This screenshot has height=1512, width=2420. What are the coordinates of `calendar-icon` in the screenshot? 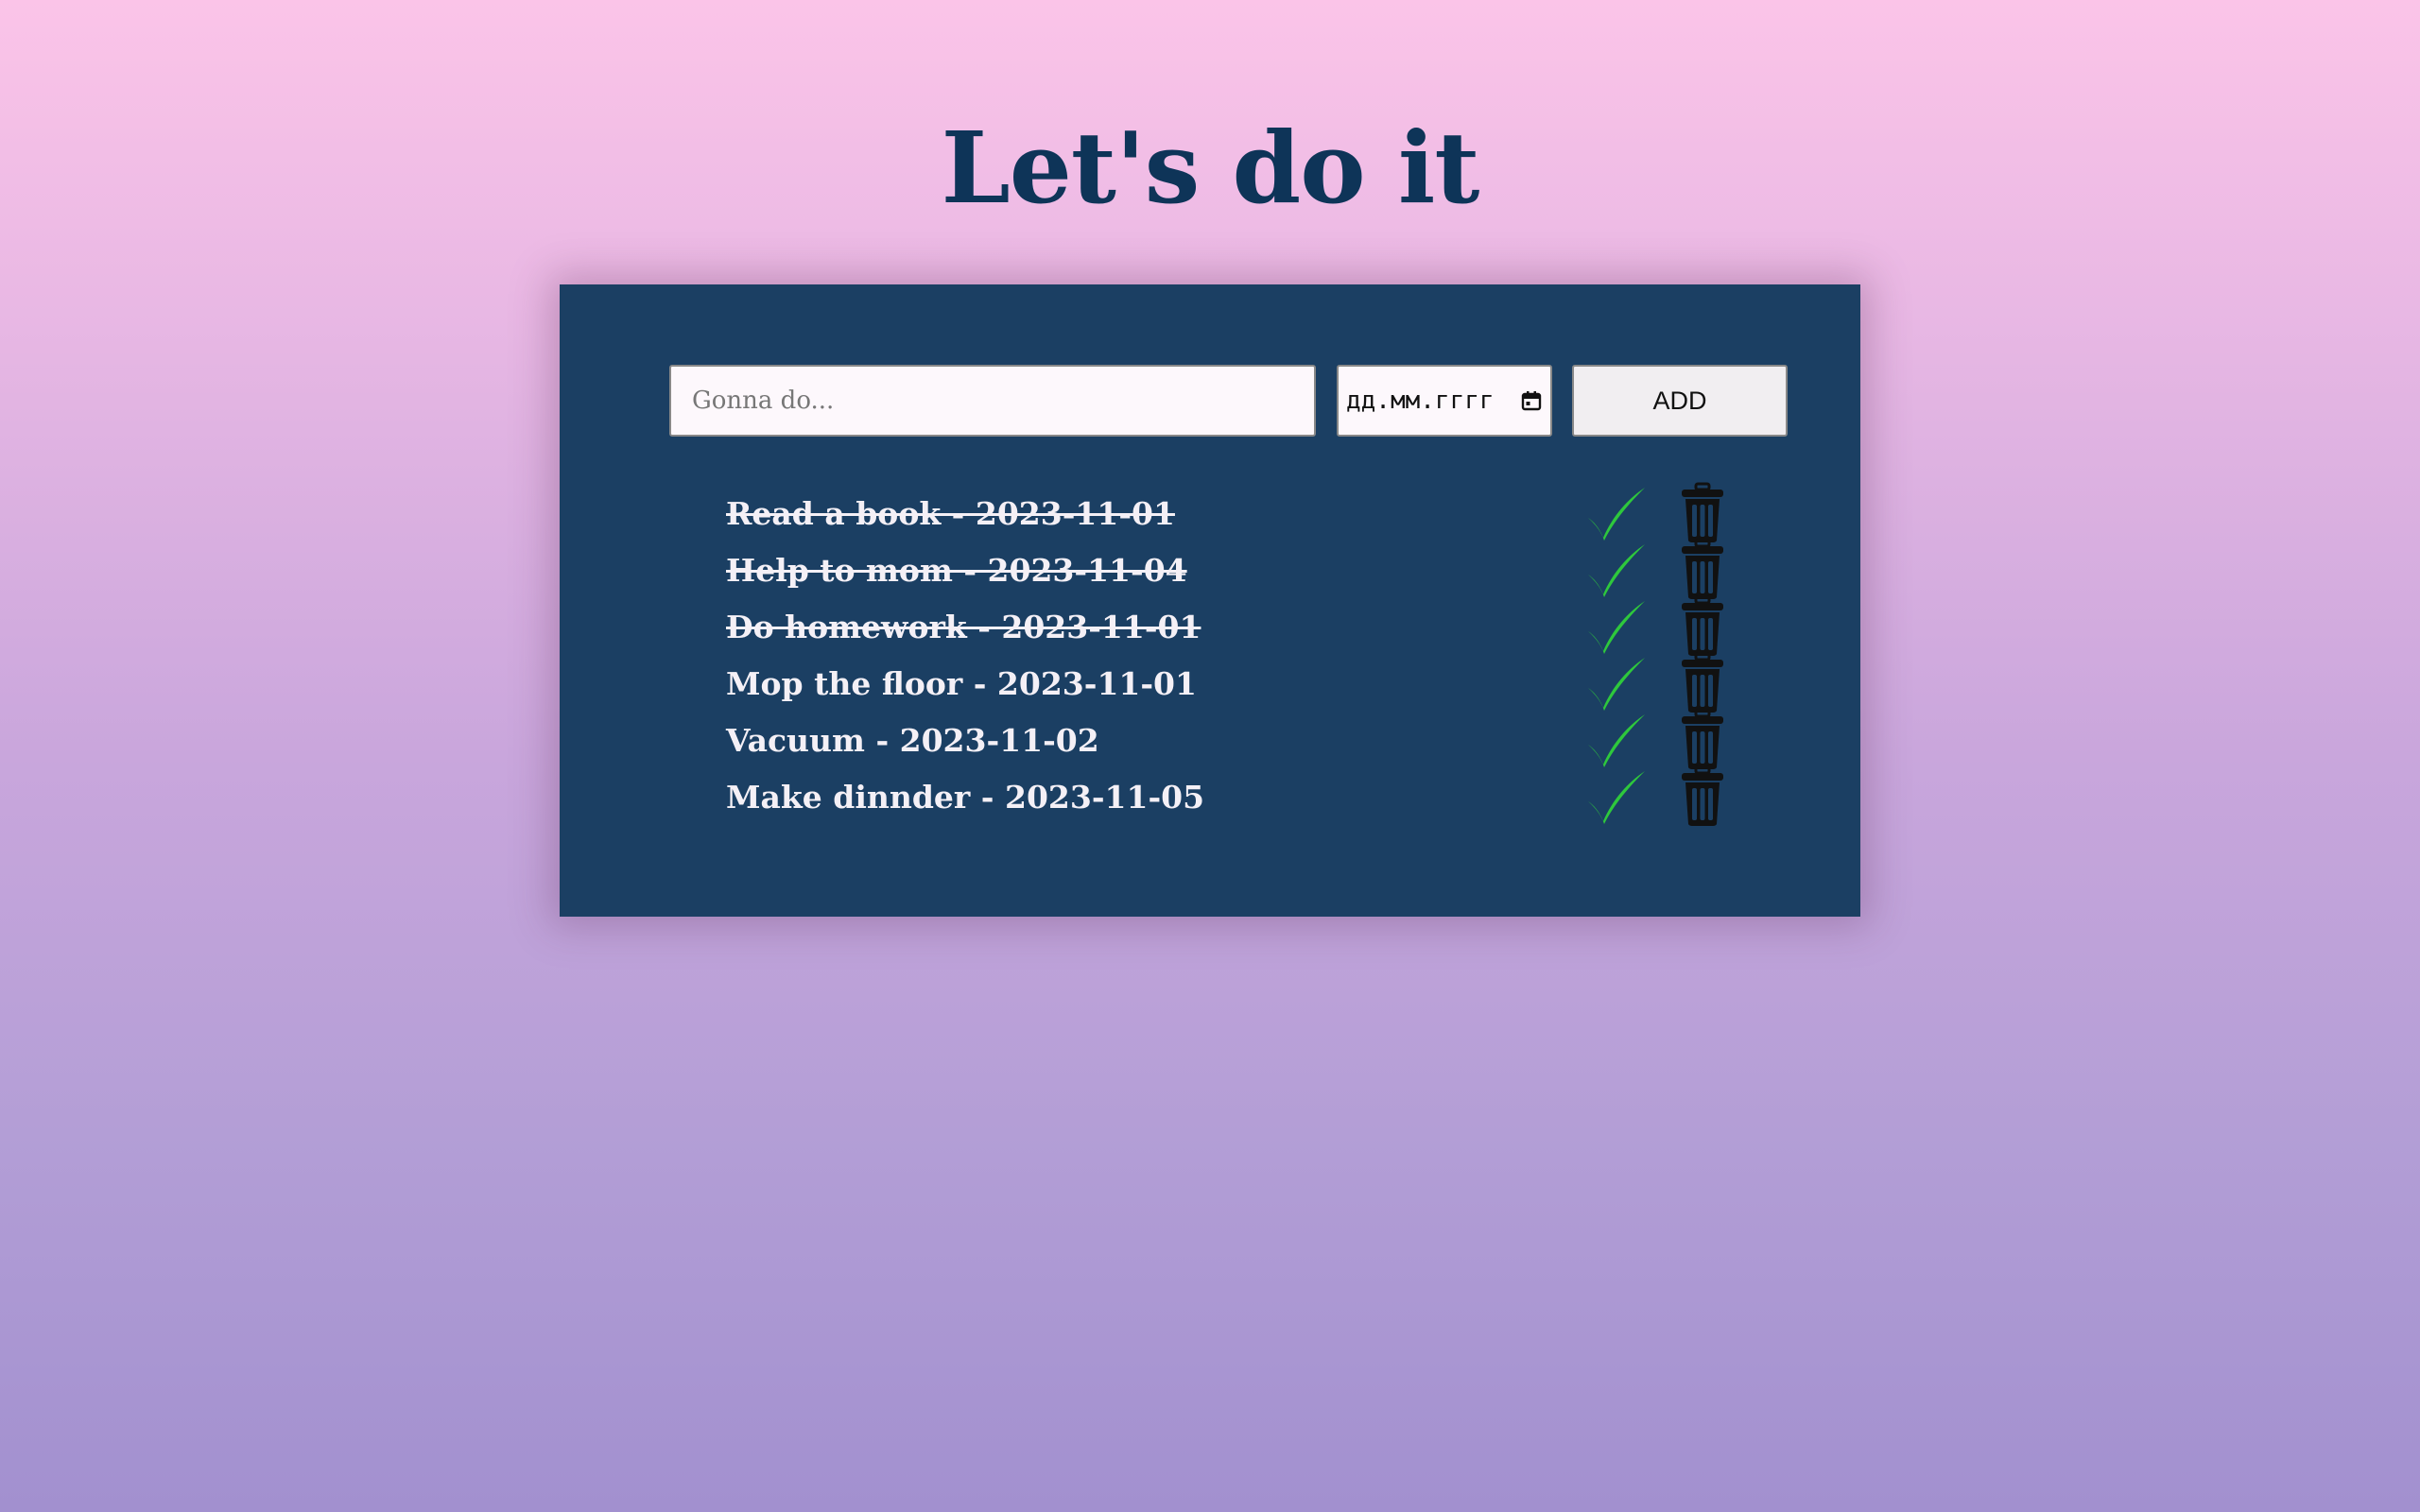 It's located at (1531, 400).